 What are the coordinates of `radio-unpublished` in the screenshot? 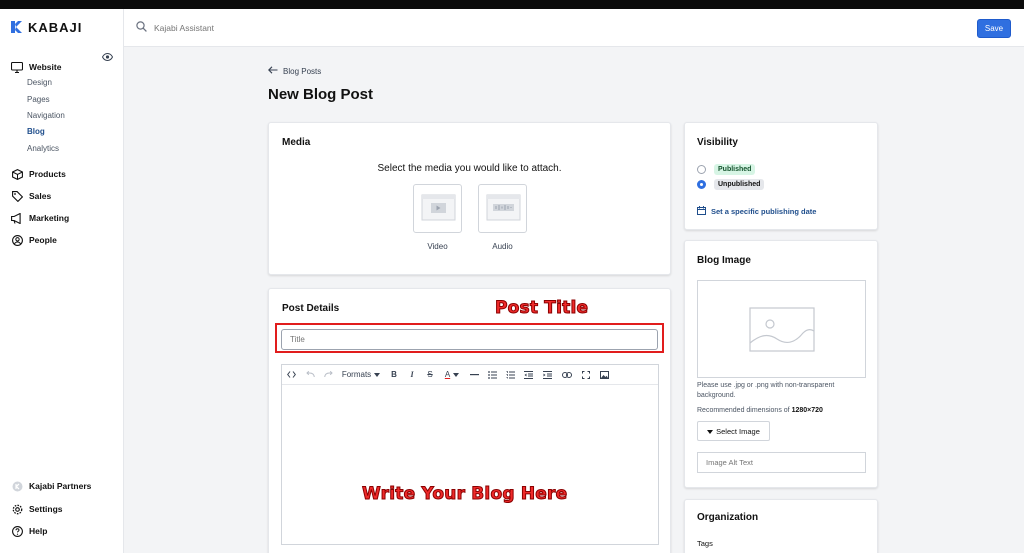 It's located at (701, 184).